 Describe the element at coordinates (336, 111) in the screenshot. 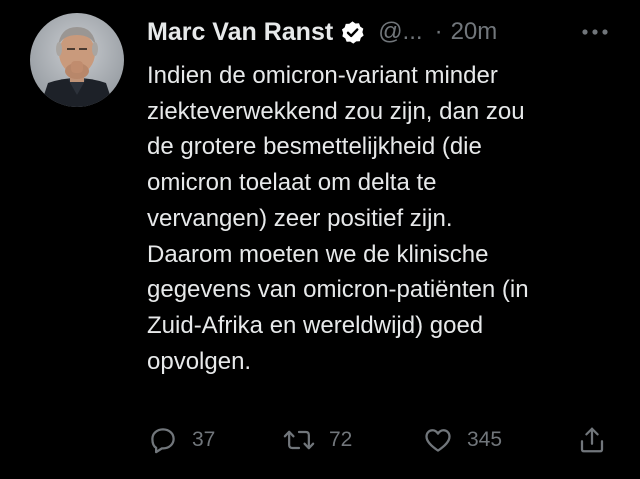

I see `tweet-text-line: ziekteverwekkend zou zijn, dan zou` at that location.